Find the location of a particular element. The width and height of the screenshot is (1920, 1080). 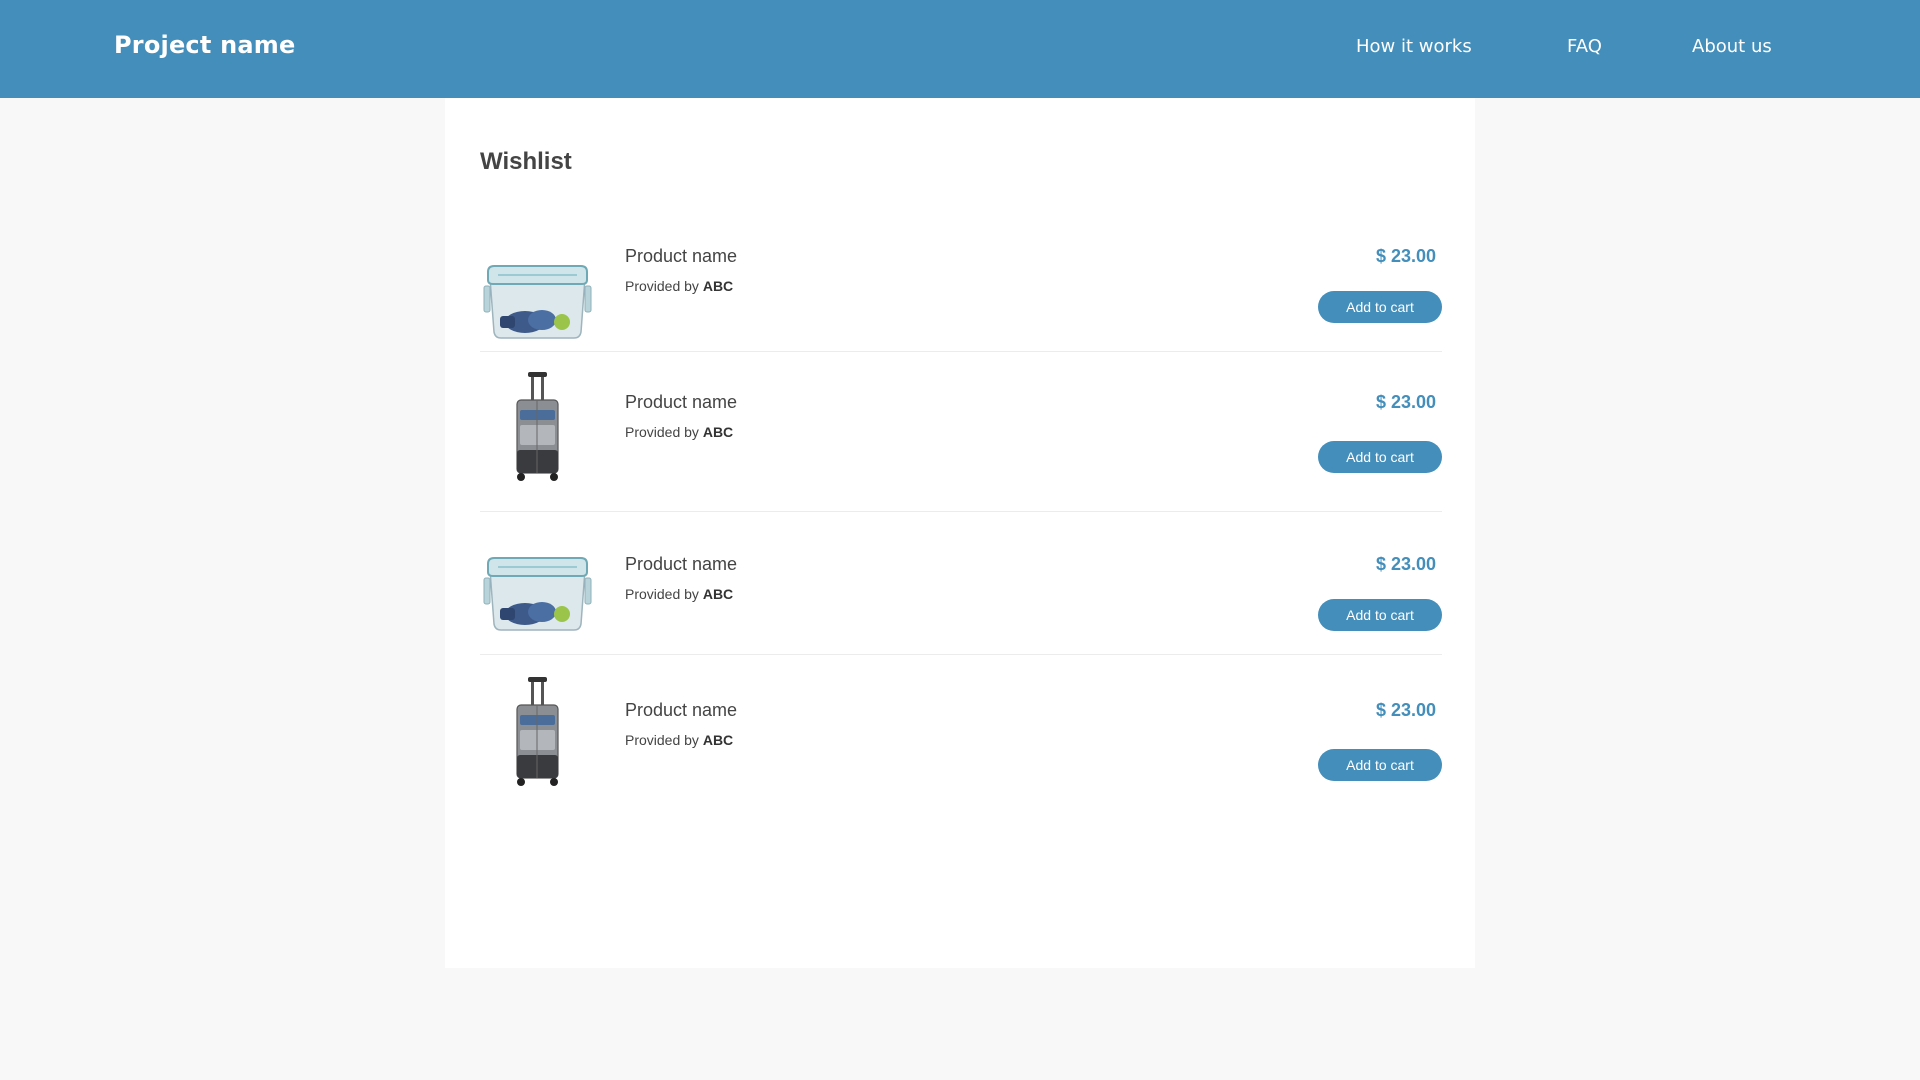

nav-how-it-works: How it works is located at coordinates (1414, 46).